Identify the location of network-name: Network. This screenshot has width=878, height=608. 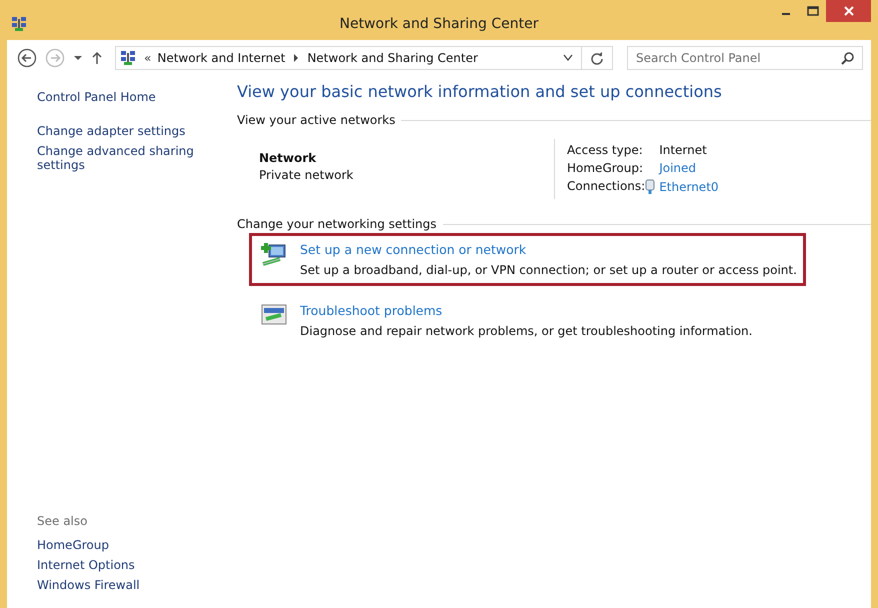
(288, 158).